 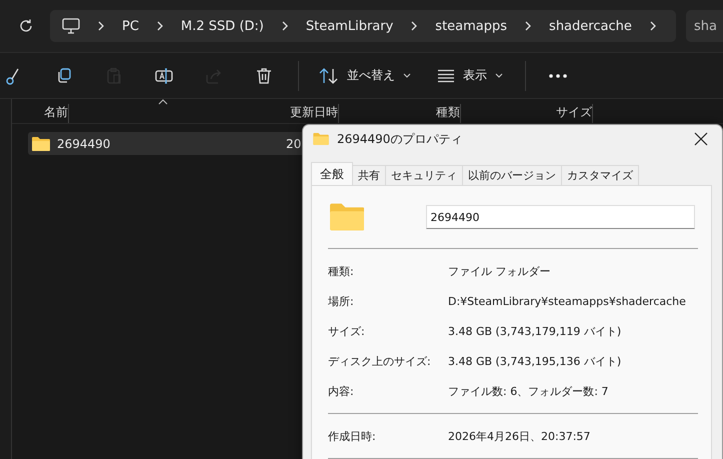 I want to click on dialog-title: 2694490のプロパティ, so click(x=399, y=139).